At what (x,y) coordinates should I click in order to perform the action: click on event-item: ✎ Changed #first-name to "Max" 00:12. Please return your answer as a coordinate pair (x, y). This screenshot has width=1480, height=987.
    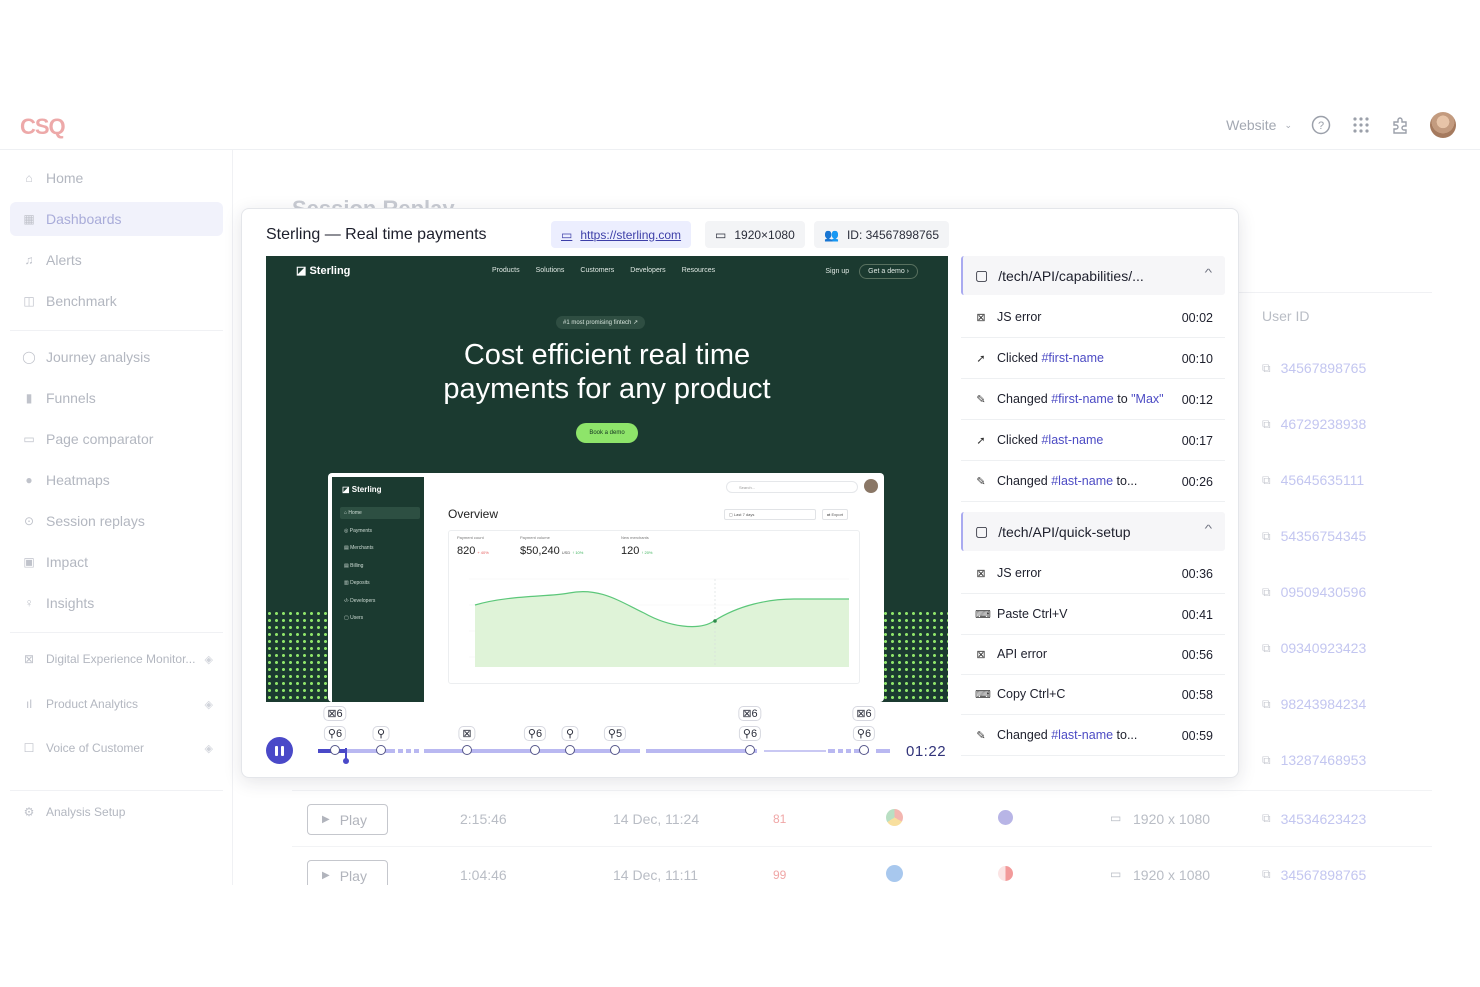
    Looking at the image, I should click on (1093, 399).